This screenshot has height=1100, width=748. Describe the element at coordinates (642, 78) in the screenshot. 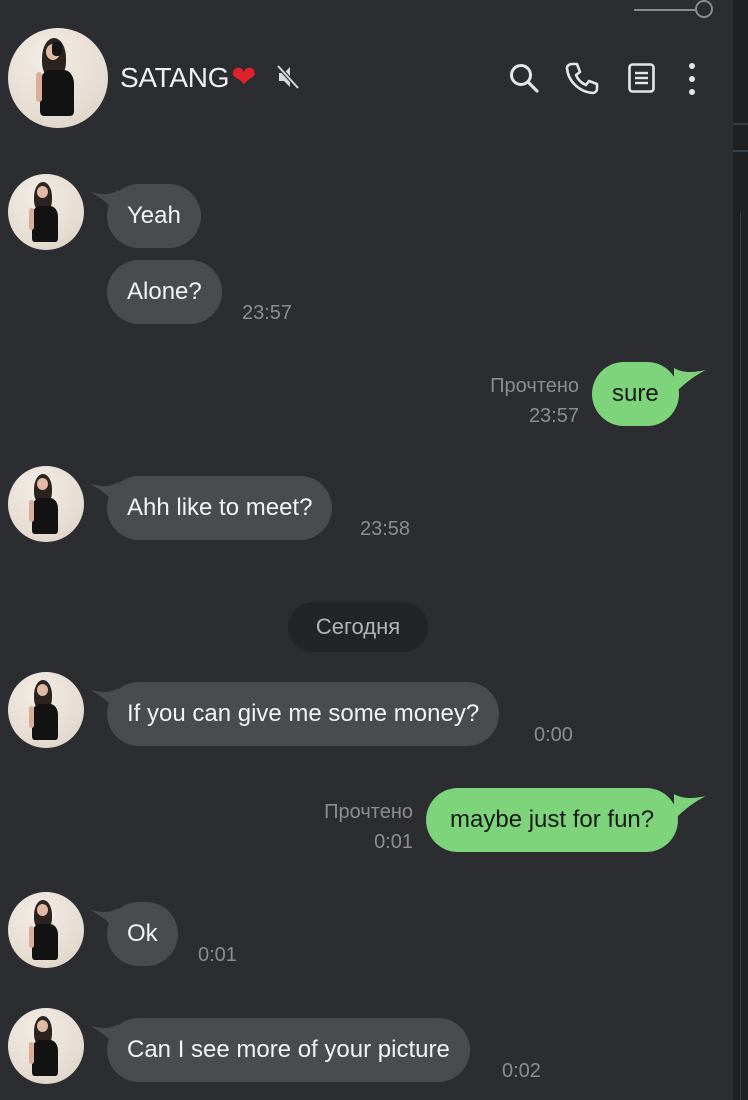

I see `notes-icon` at that location.